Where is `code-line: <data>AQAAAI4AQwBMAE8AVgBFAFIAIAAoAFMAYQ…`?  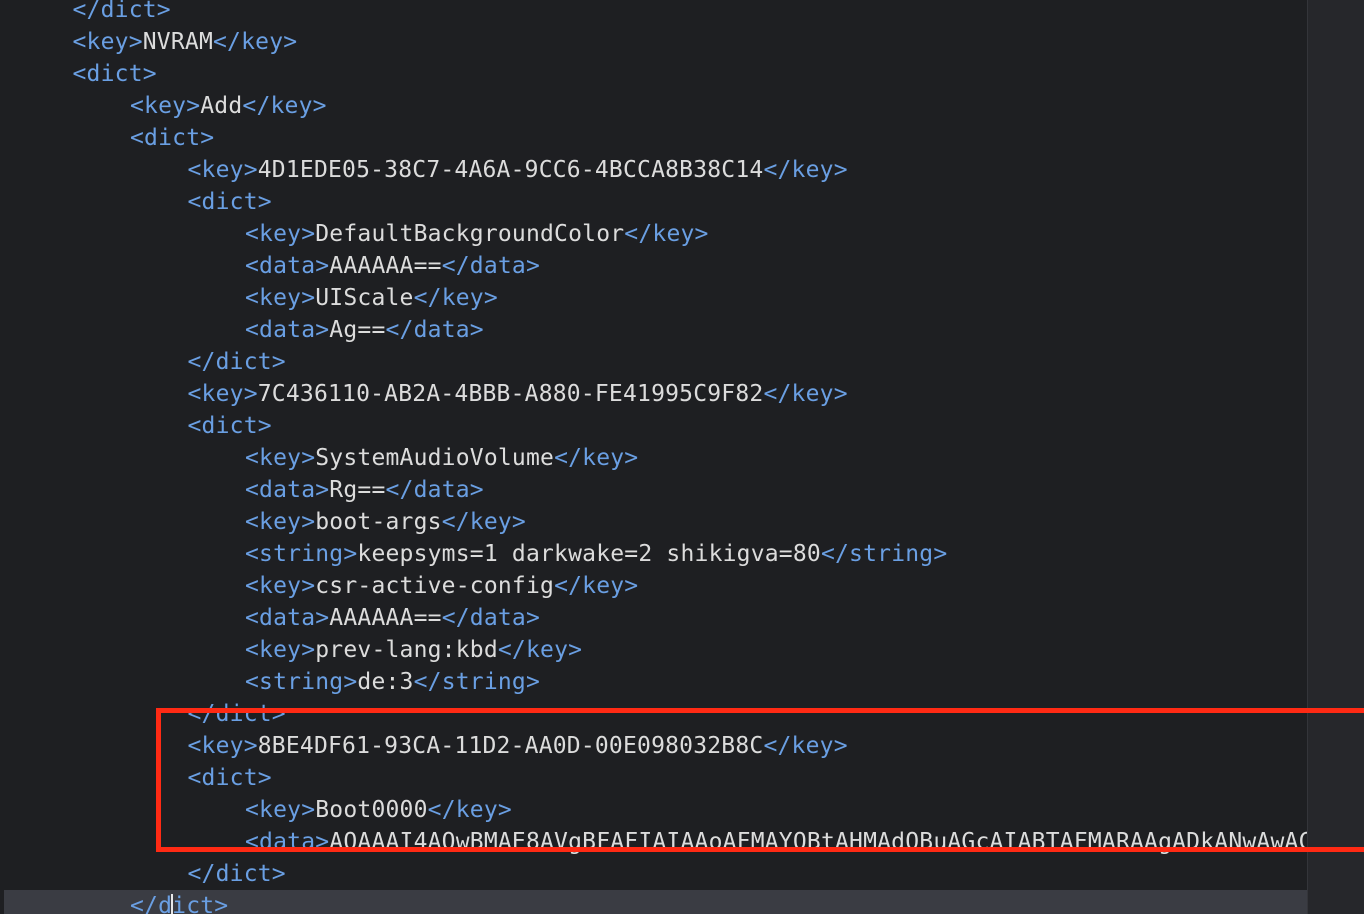
code-line: <data>AQAAAI4AQwBMAE8AVgBFAFIAIAAoAFMAYQ… is located at coordinates (682, 842).